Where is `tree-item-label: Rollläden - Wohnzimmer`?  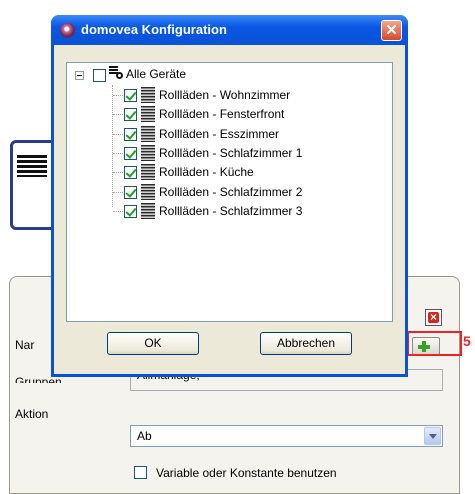 tree-item-label: Rollläden - Wohnzimmer is located at coordinates (225, 95).